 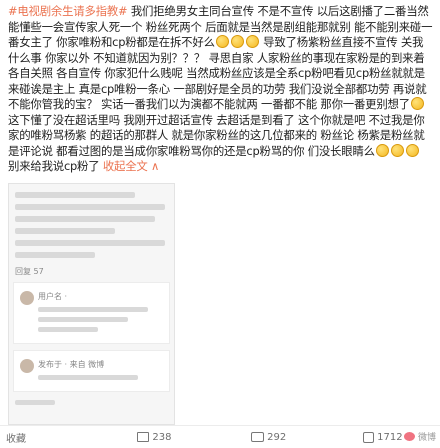 I want to click on share-icon, so click(x=143, y=437).